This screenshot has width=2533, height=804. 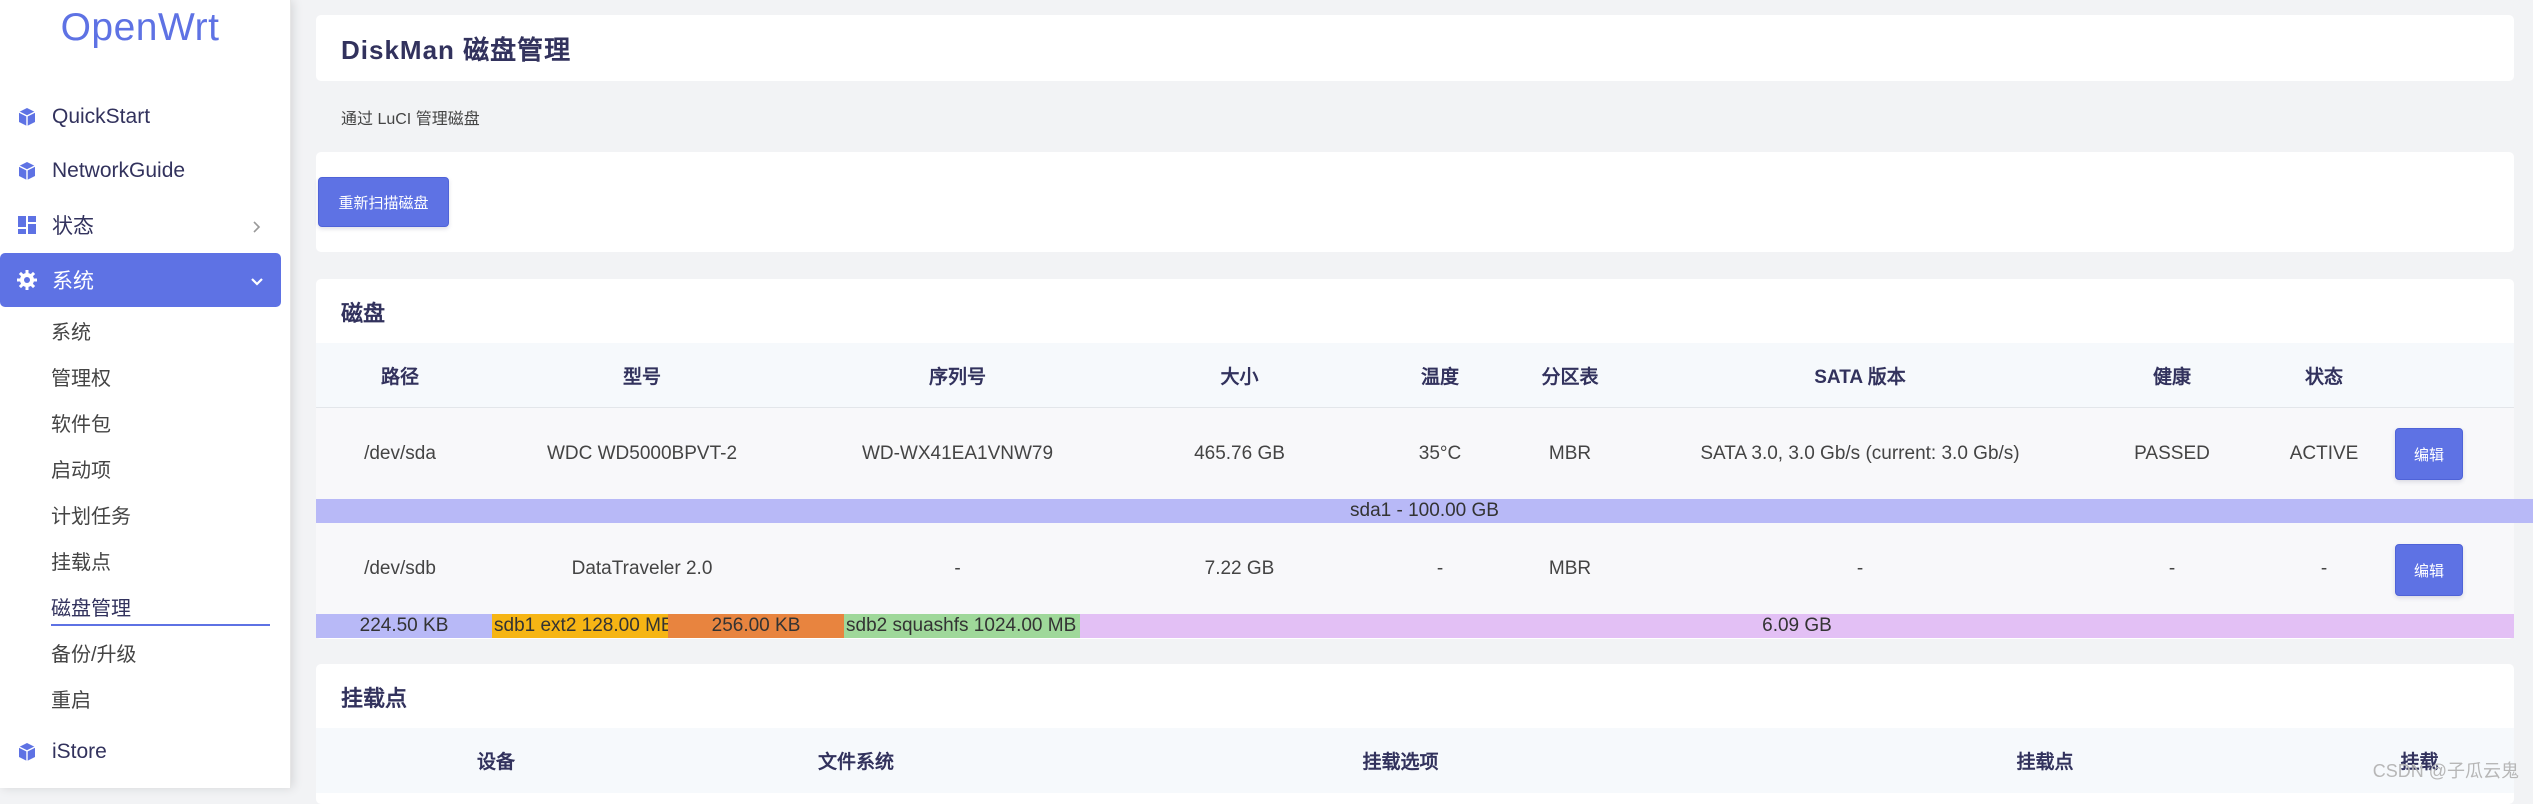 What do you see at coordinates (957, 377) in the screenshot?
I see `col-header-serial: 序列号` at bounding box center [957, 377].